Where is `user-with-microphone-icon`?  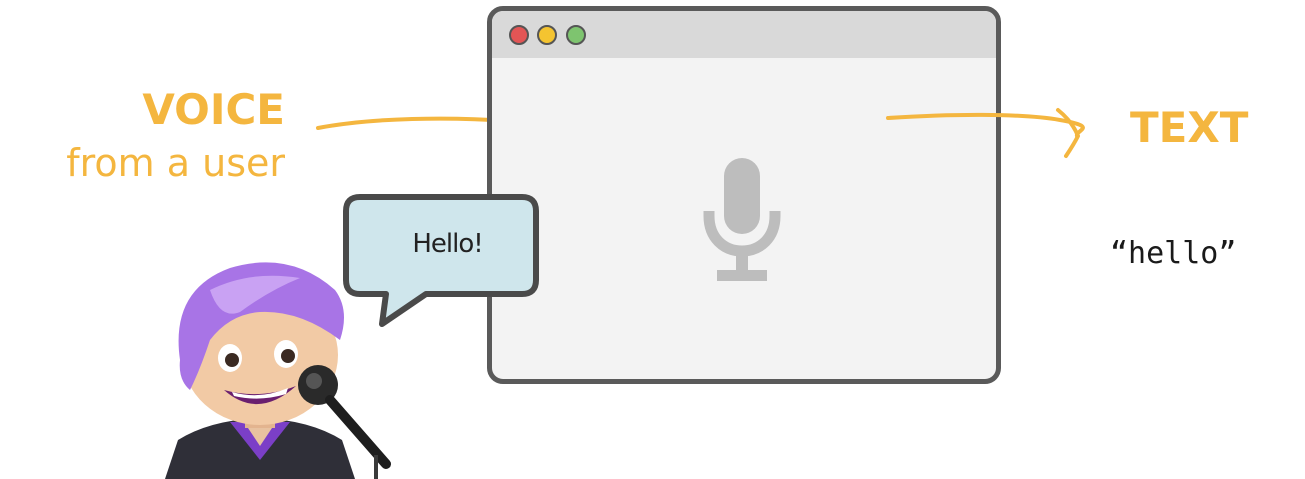
user-with-microphone-icon is located at coordinates (278, 370).